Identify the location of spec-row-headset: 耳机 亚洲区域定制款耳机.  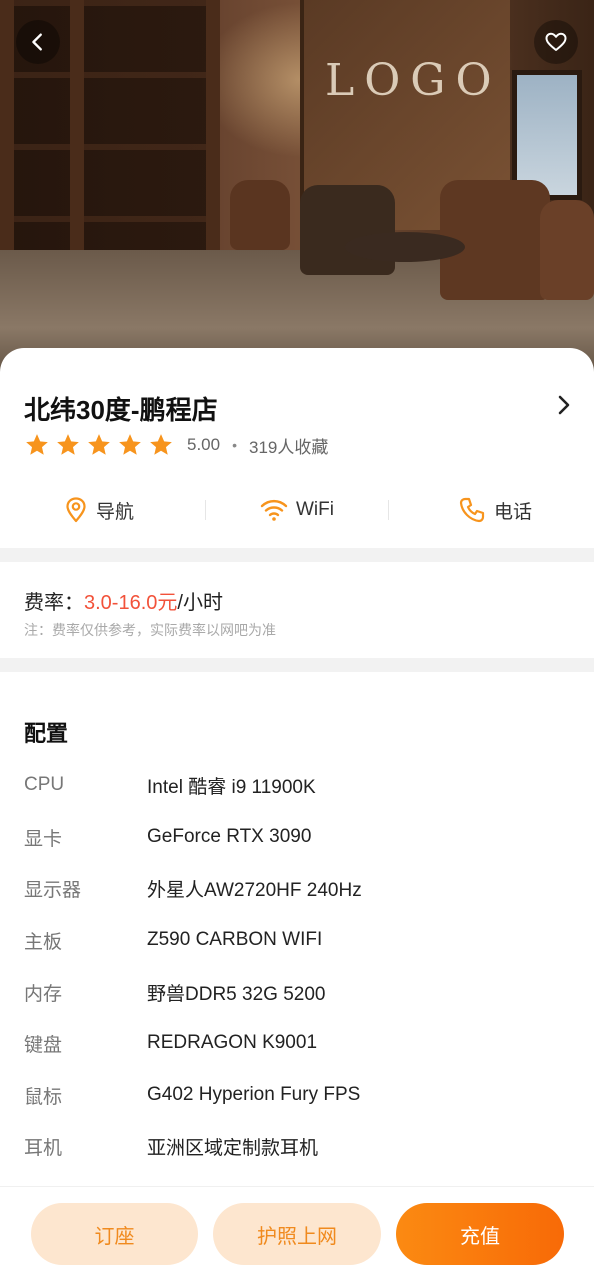
(297, 1146).